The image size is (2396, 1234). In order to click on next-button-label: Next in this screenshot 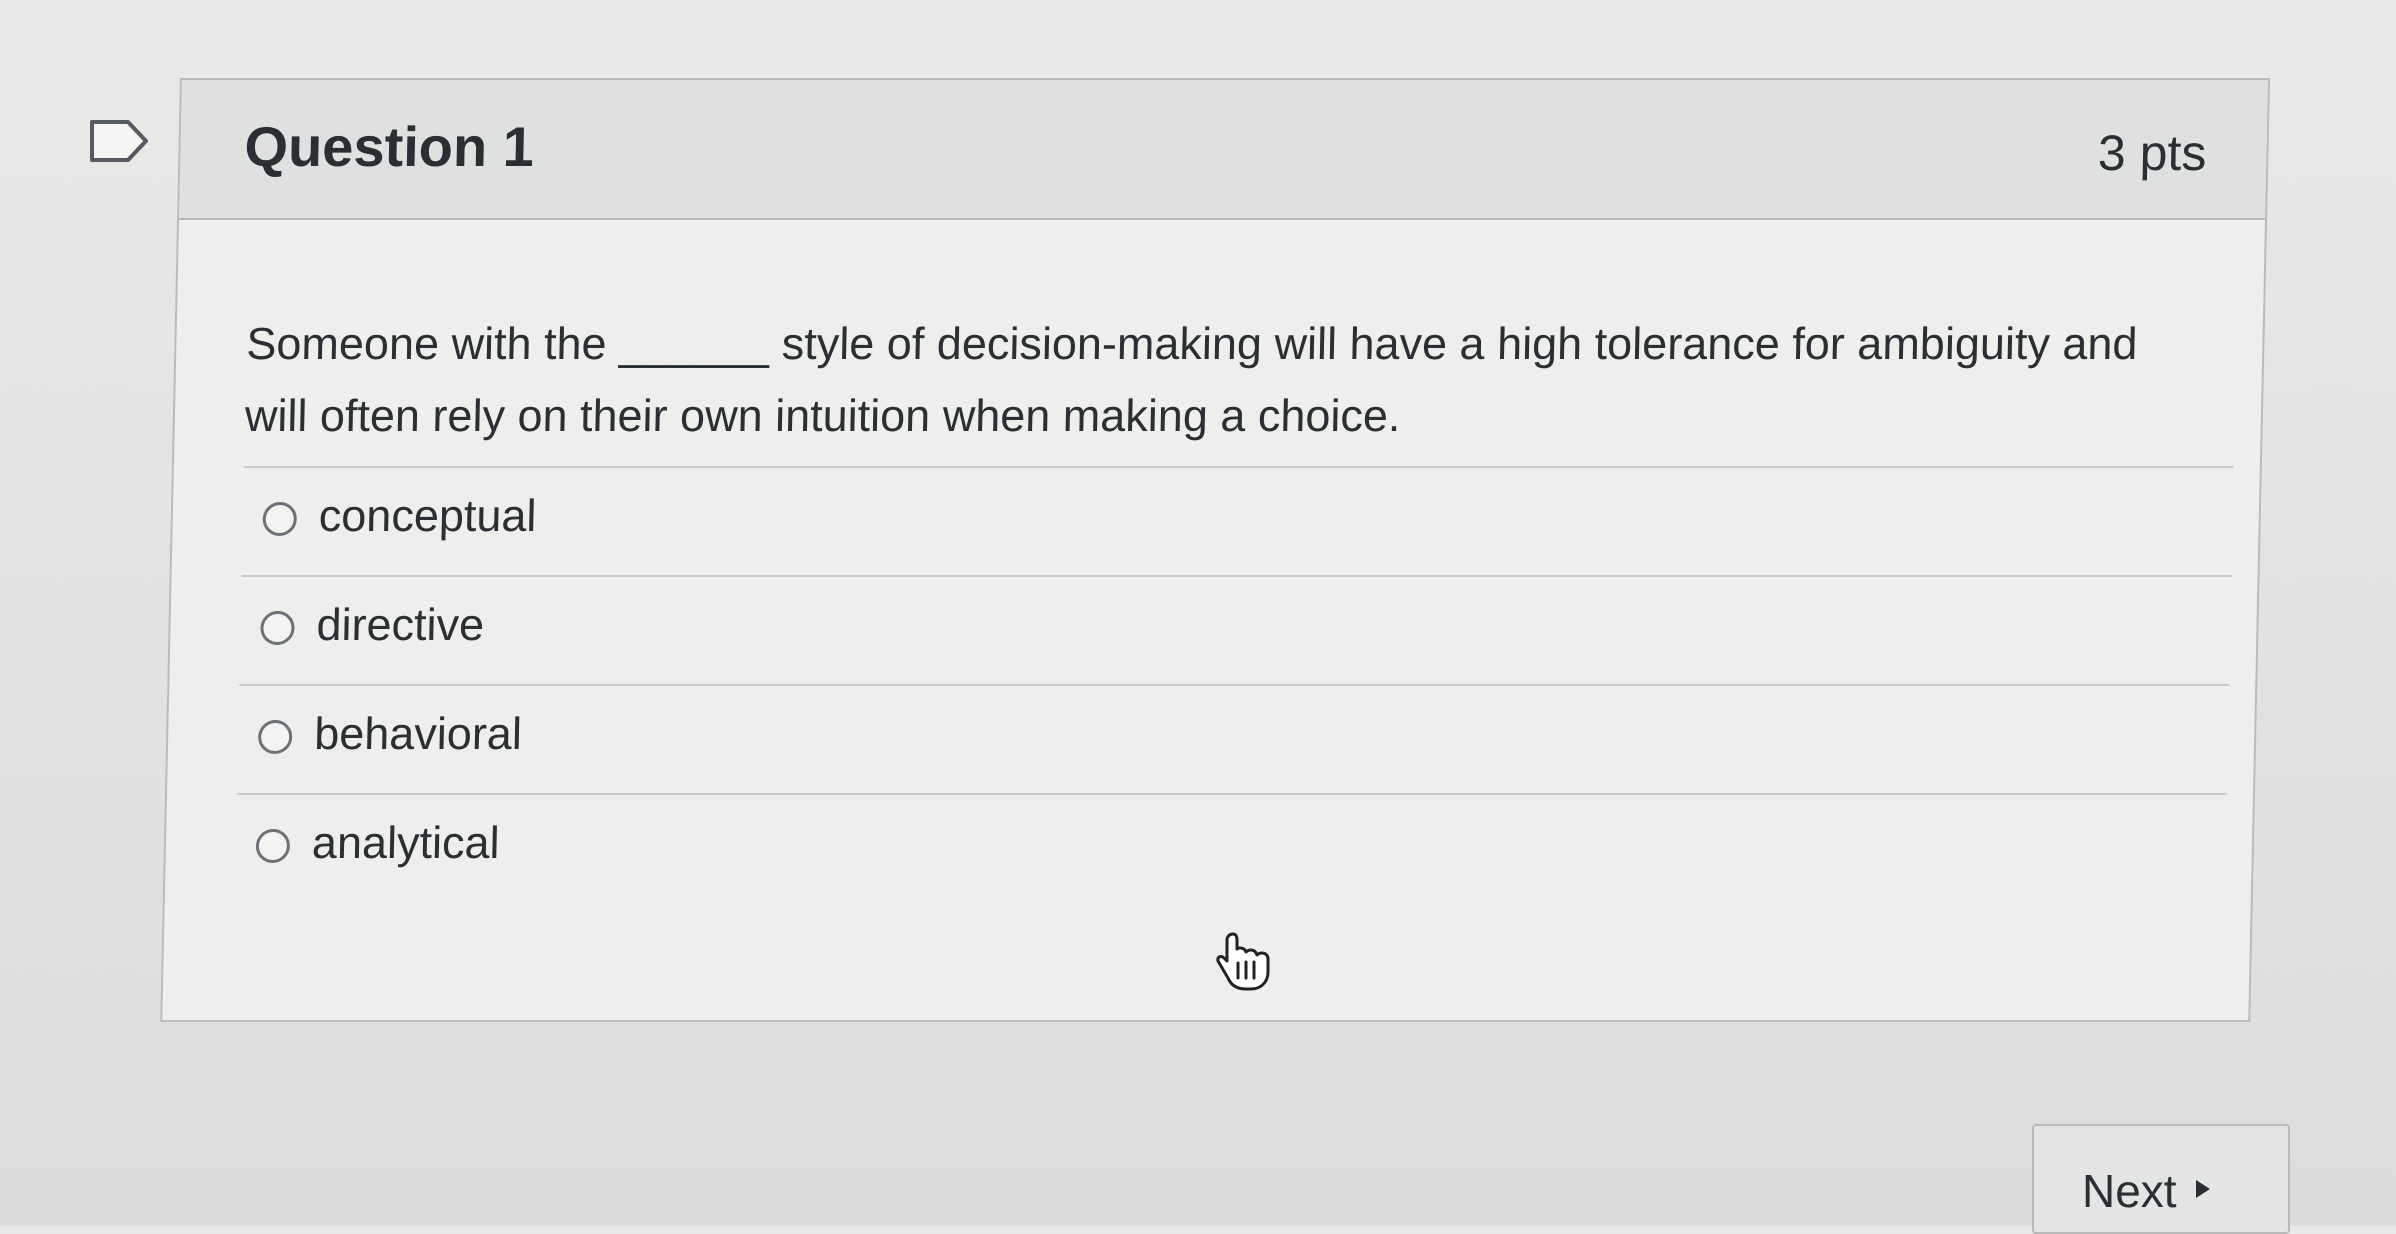, I will do `click(2129, 1191)`.